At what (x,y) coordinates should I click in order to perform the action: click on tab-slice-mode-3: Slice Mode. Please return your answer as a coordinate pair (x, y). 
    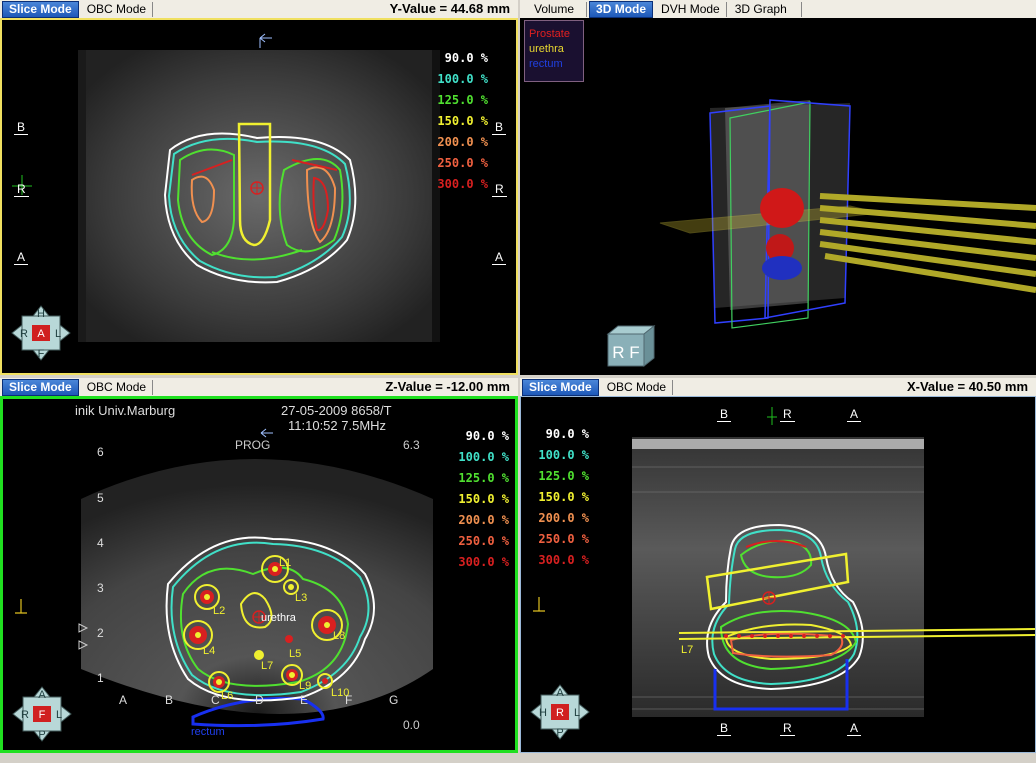
    Looking at the image, I should click on (560, 387).